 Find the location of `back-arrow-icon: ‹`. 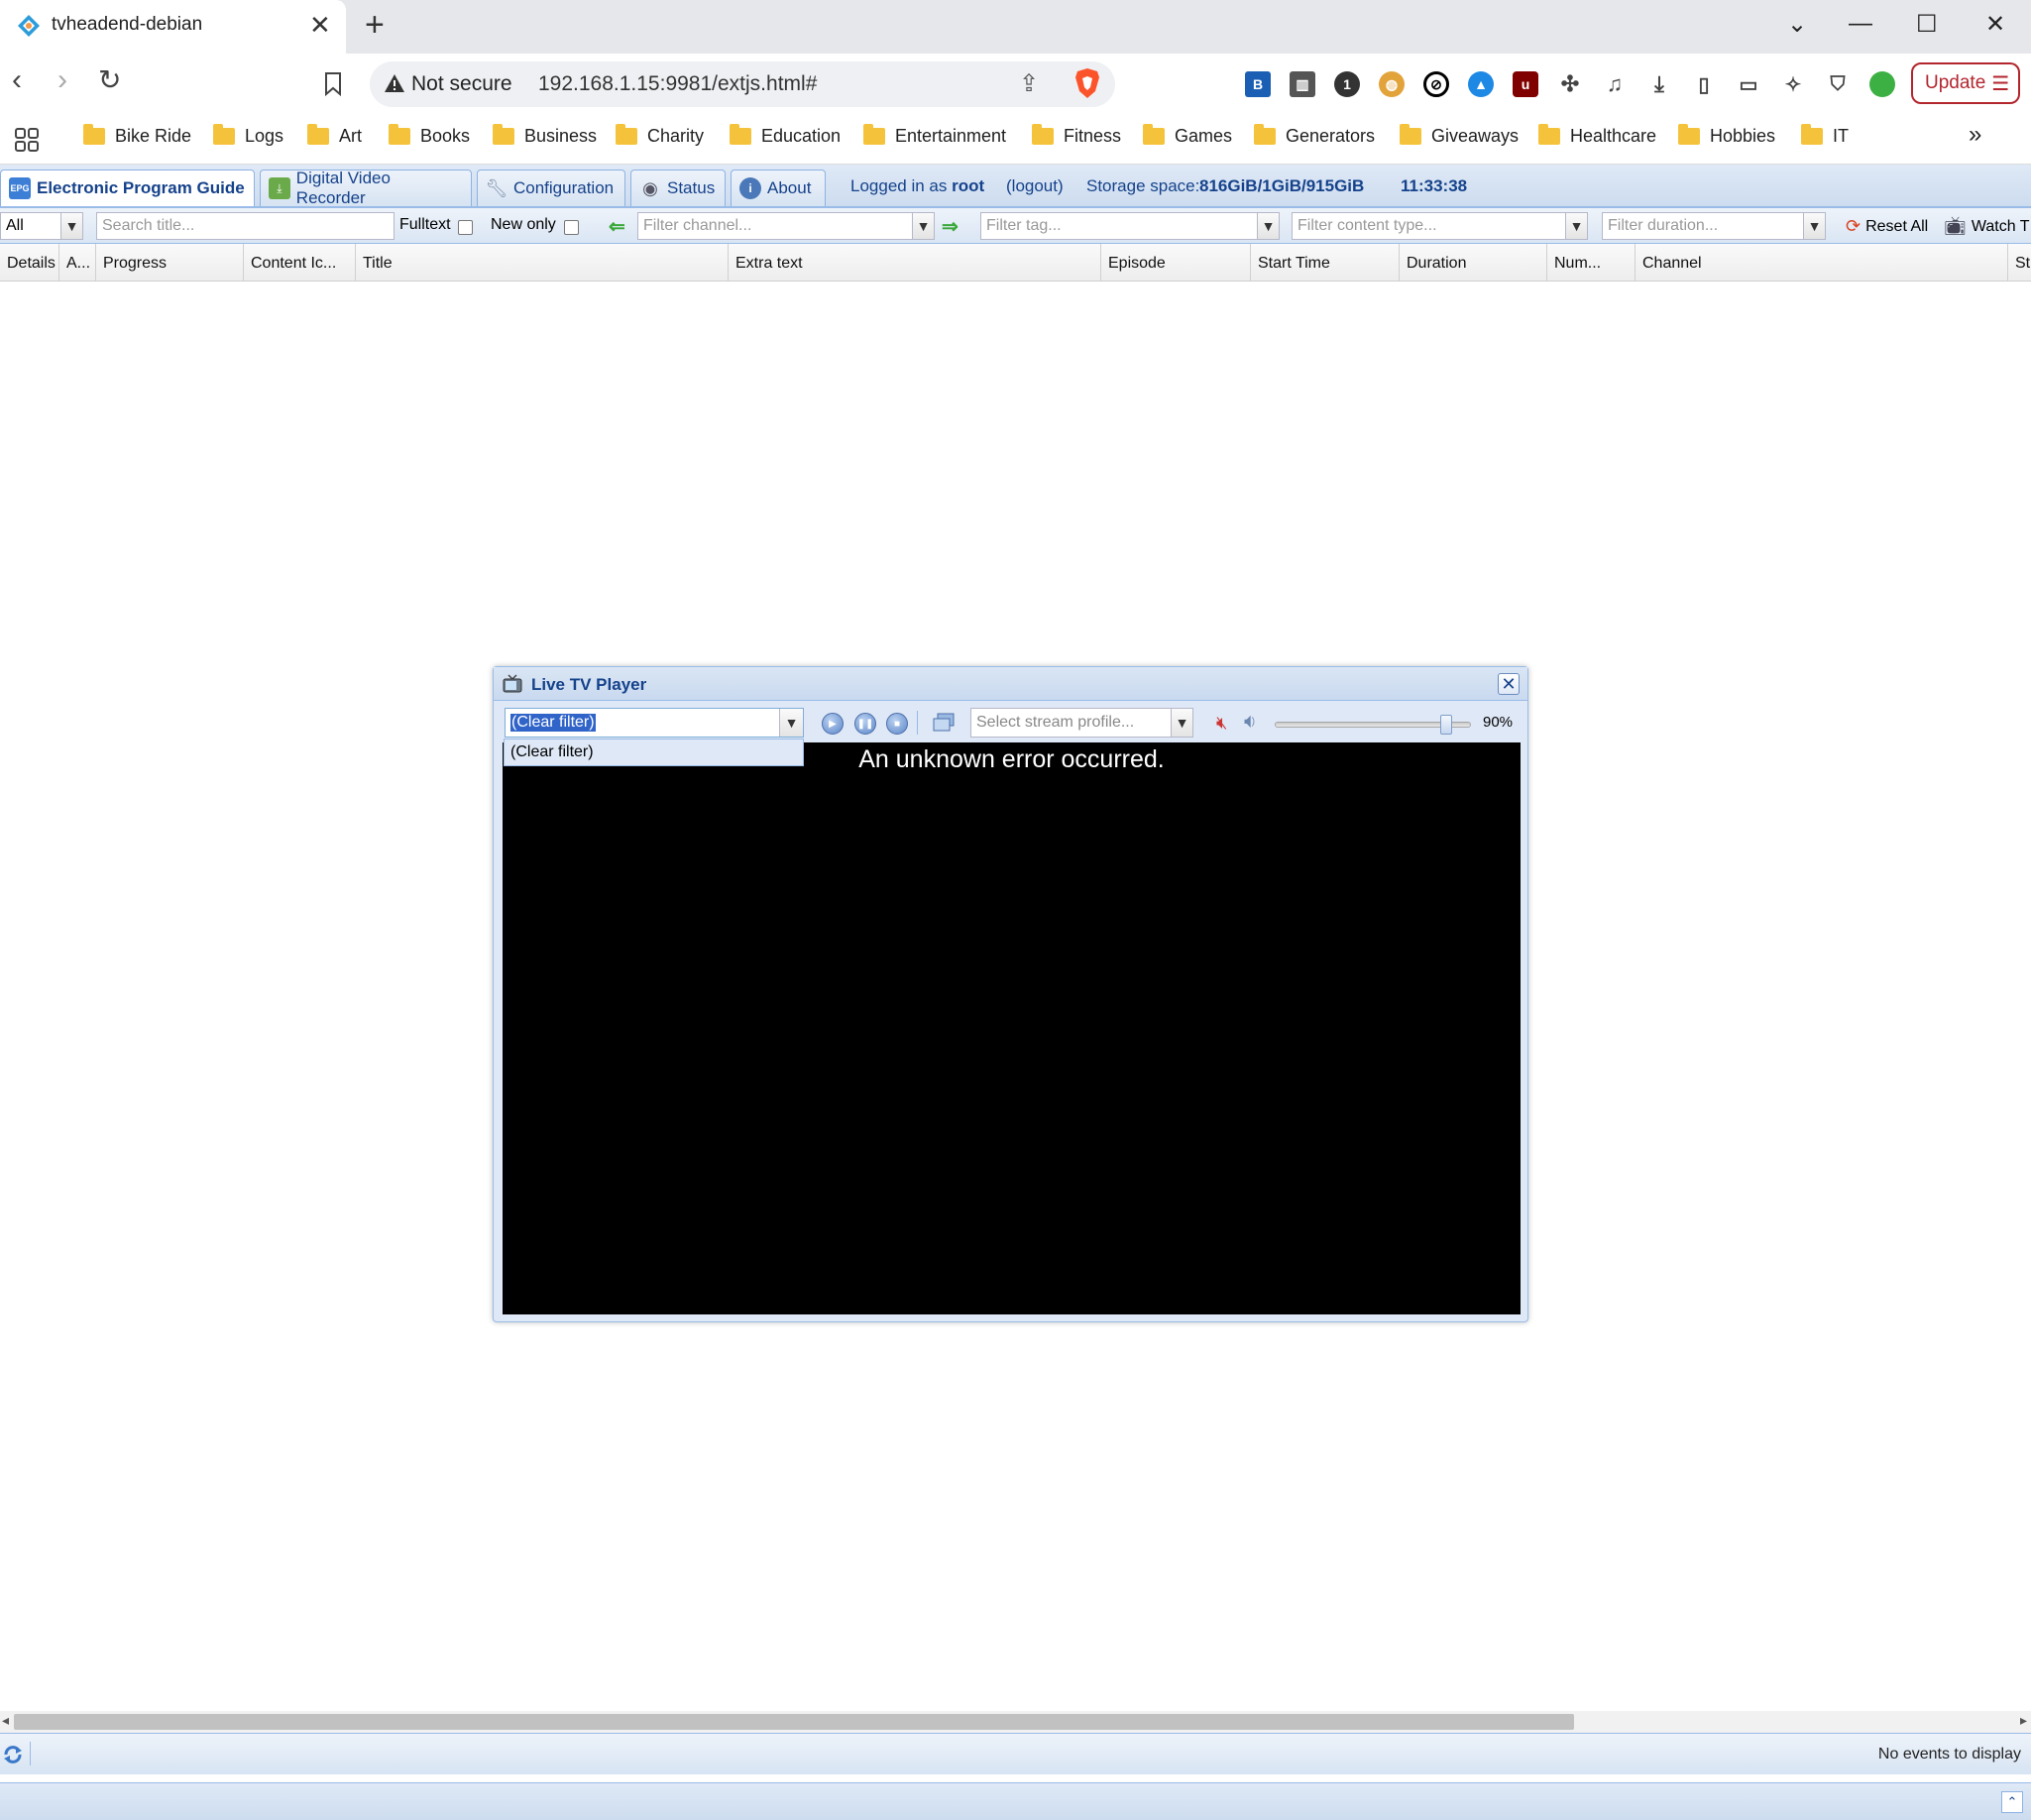

back-arrow-icon: ‹ is located at coordinates (17, 80).